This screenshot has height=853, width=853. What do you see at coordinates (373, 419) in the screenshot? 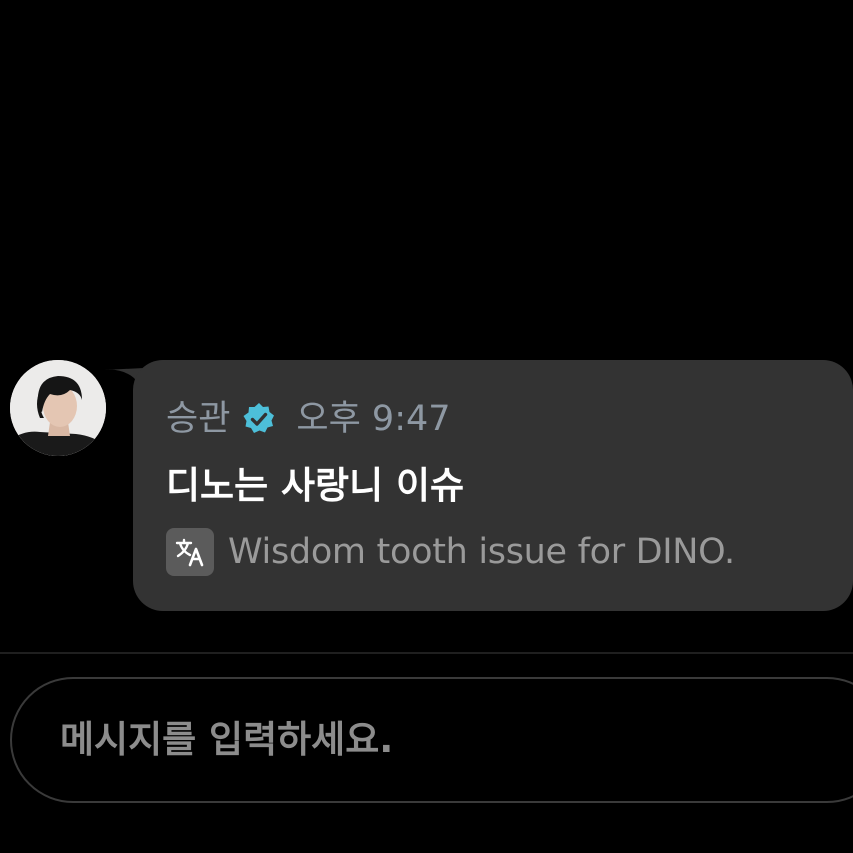
I see `message-time: 오후 9:47` at bounding box center [373, 419].